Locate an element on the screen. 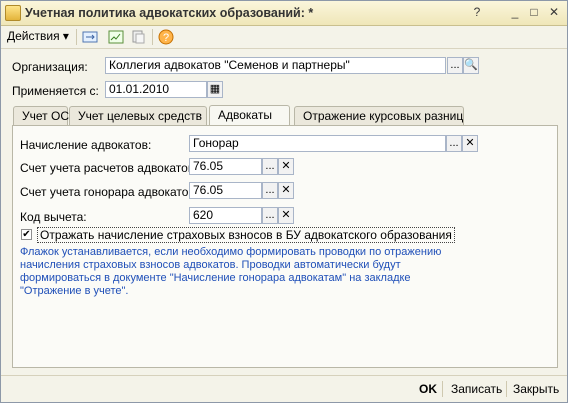 Image resolution: width=568 pixels, height=403 pixels. exchange-icon is located at coordinates (90, 37).